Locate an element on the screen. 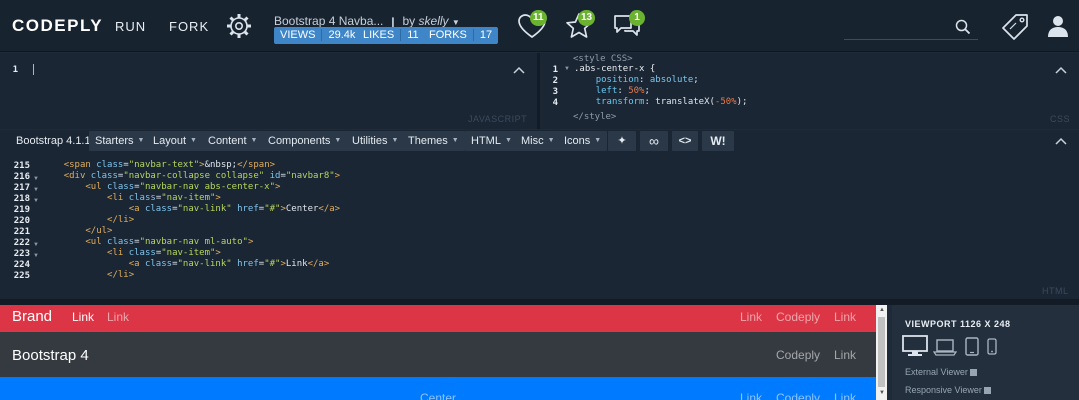  html-line: <li class="nav-item"> is located at coordinates (164, 198).